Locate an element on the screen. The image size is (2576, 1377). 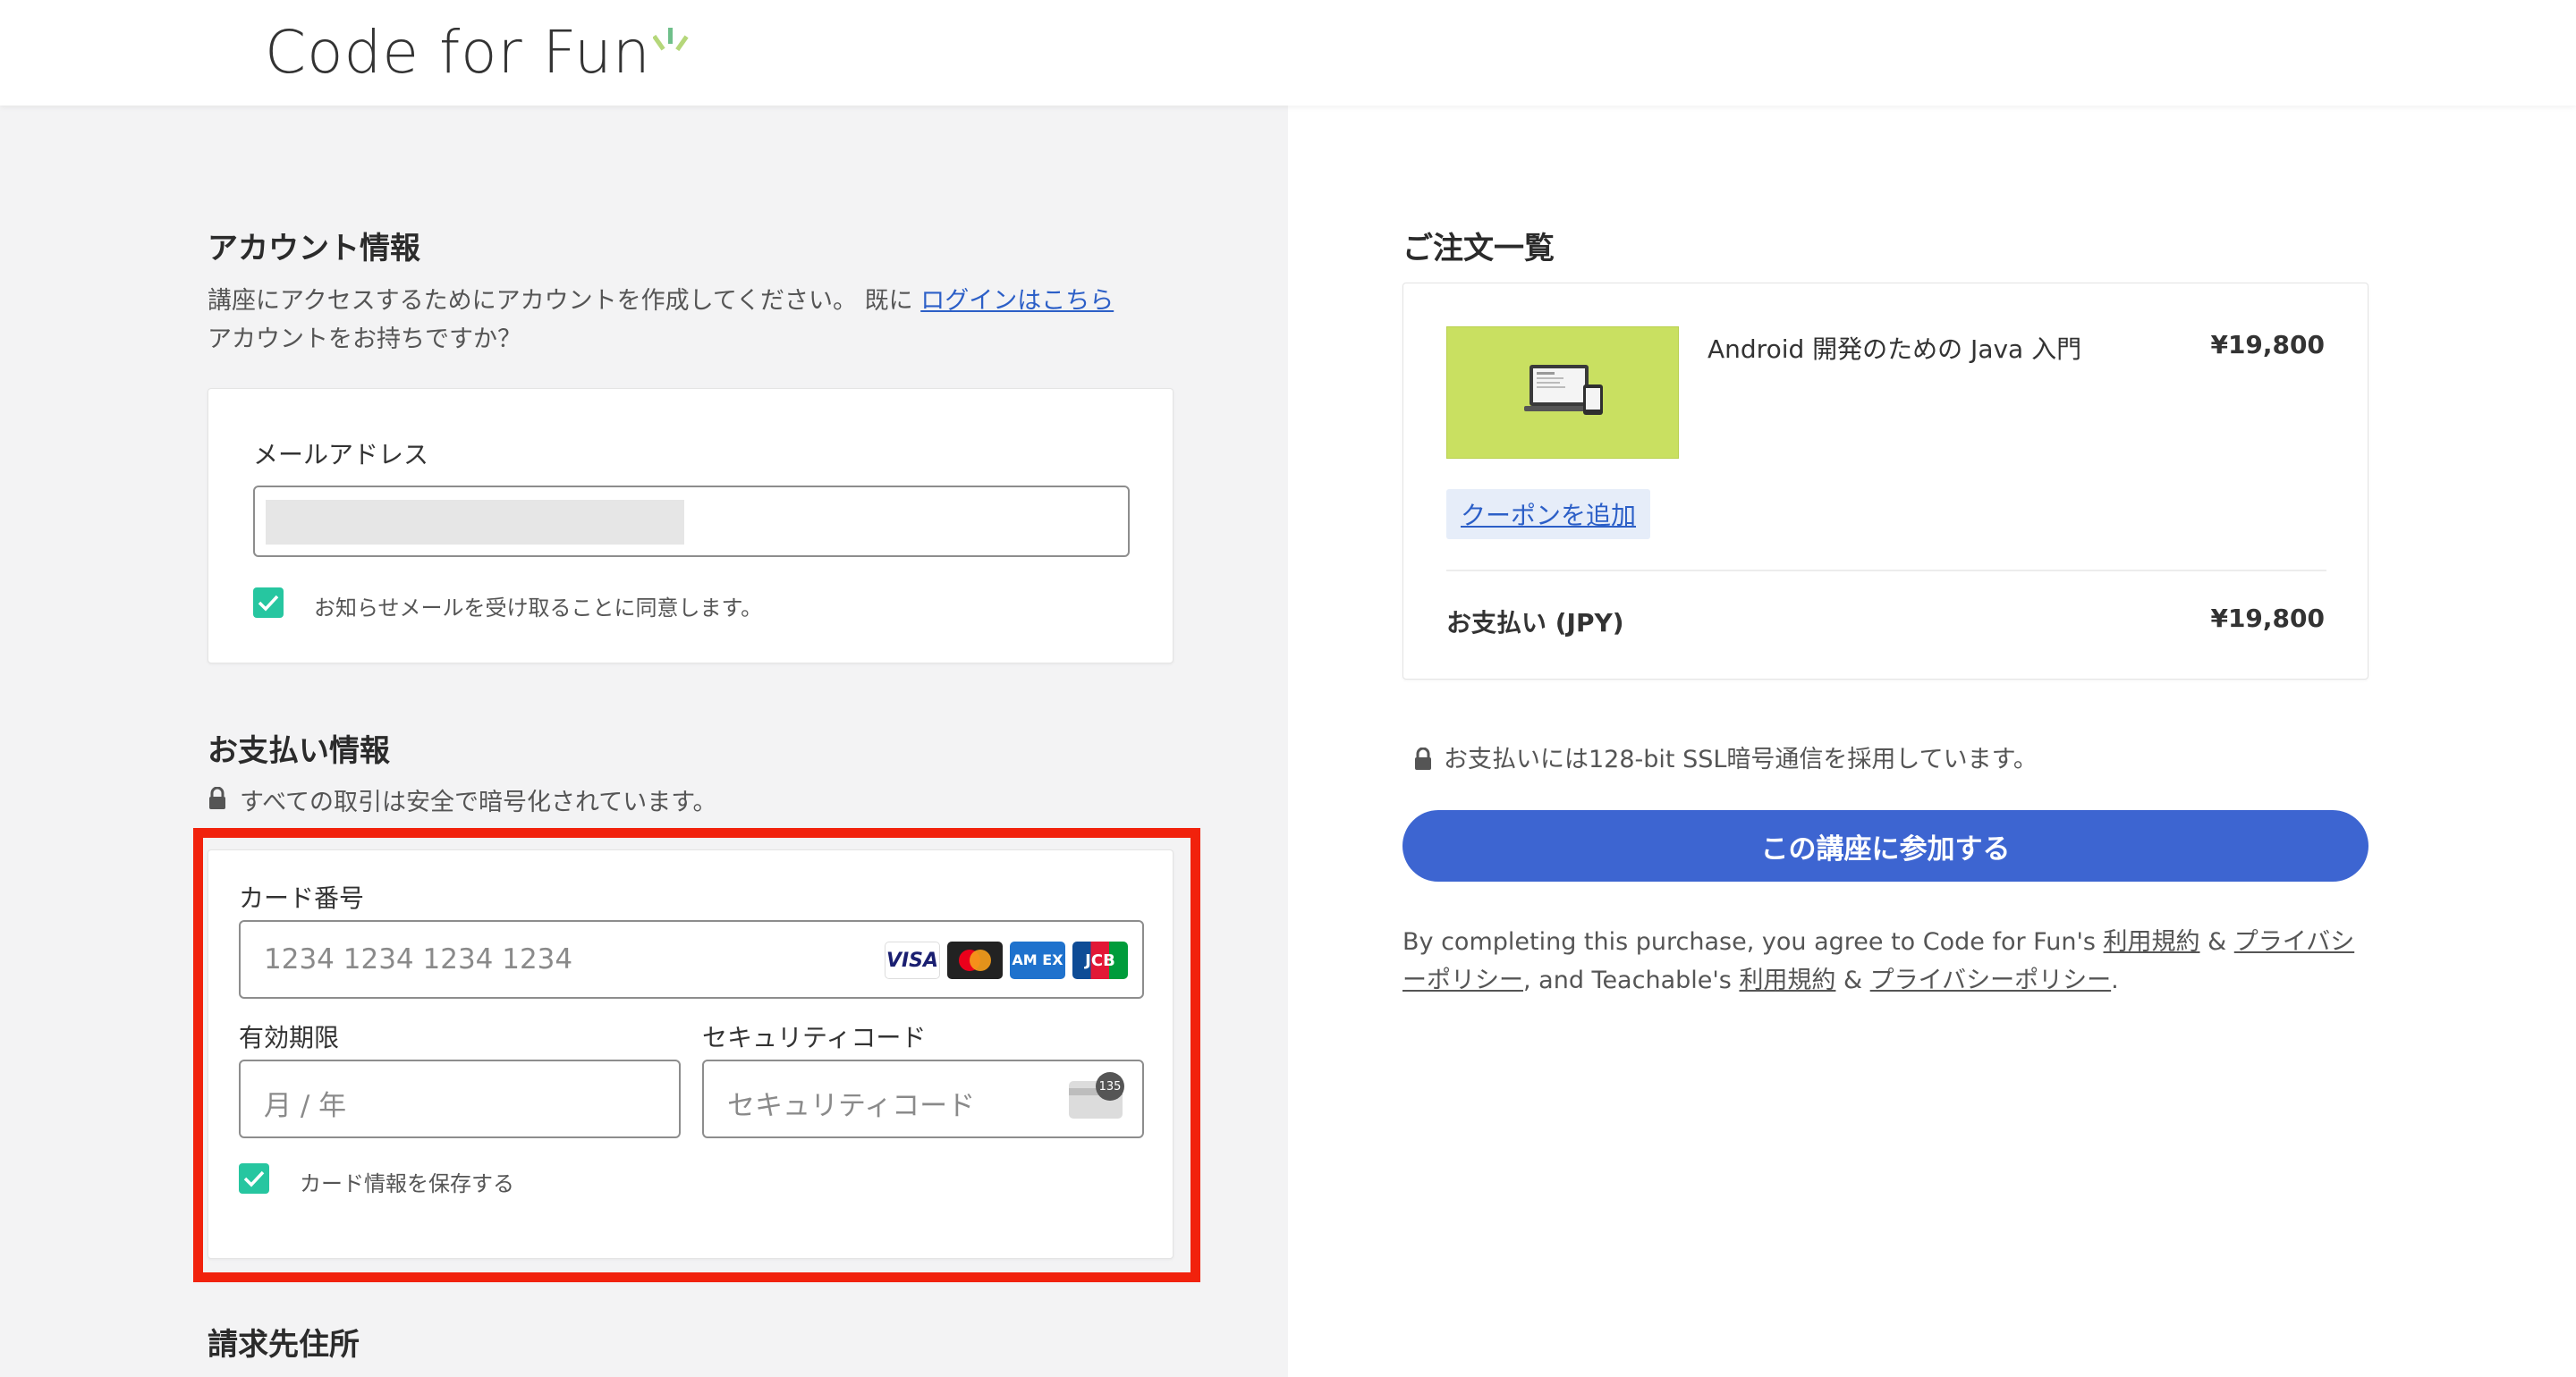
privacy-link-teachable: プライバシーポリシー is located at coordinates (1990, 980).